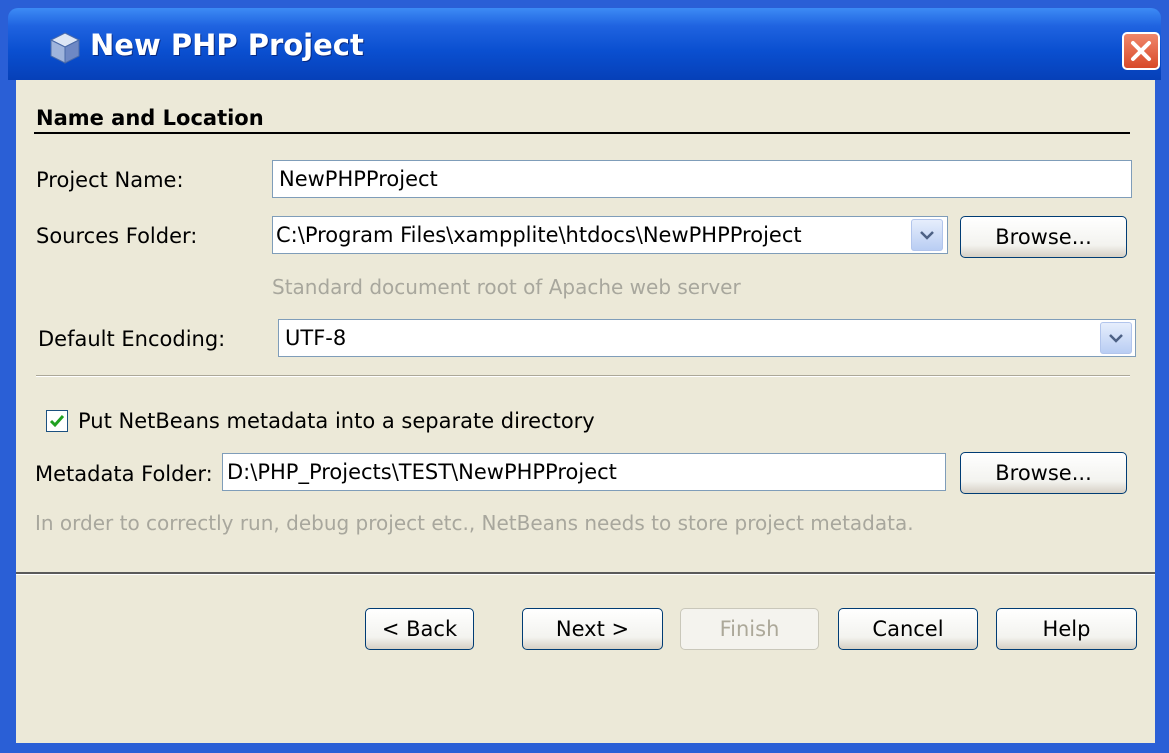 This screenshot has width=1169, height=753. Describe the element at coordinates (419, 629) in the screenshot. I see `back-button: < Back` at that location.